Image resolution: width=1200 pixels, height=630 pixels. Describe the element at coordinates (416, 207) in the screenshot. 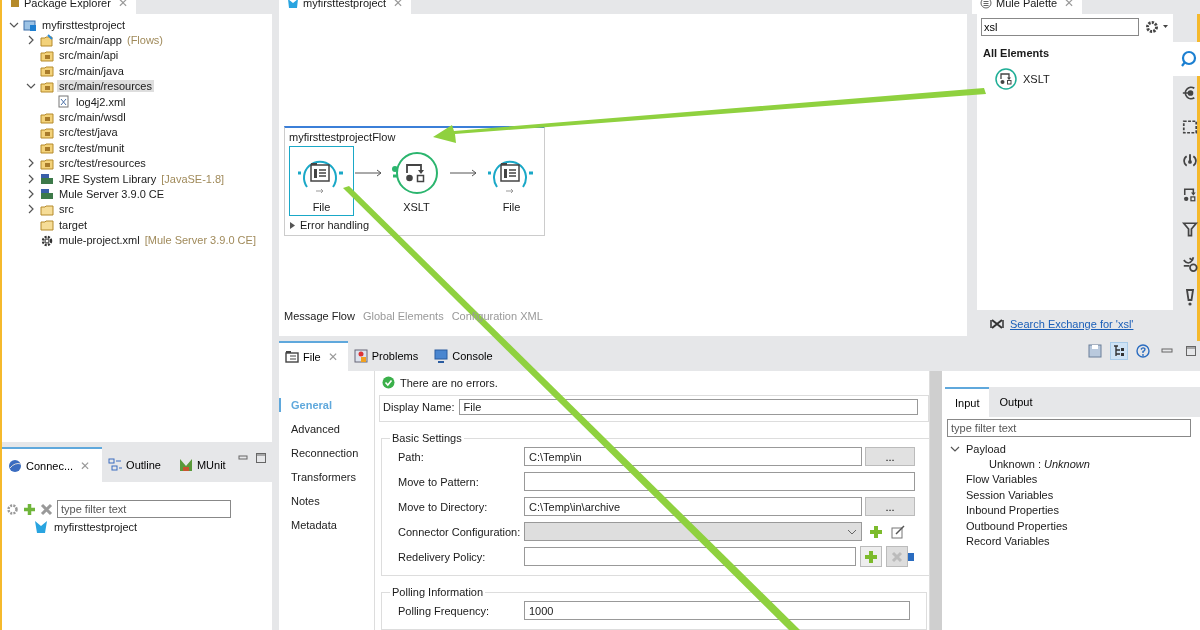

I see `flow-node-label: XSLT` at that location.